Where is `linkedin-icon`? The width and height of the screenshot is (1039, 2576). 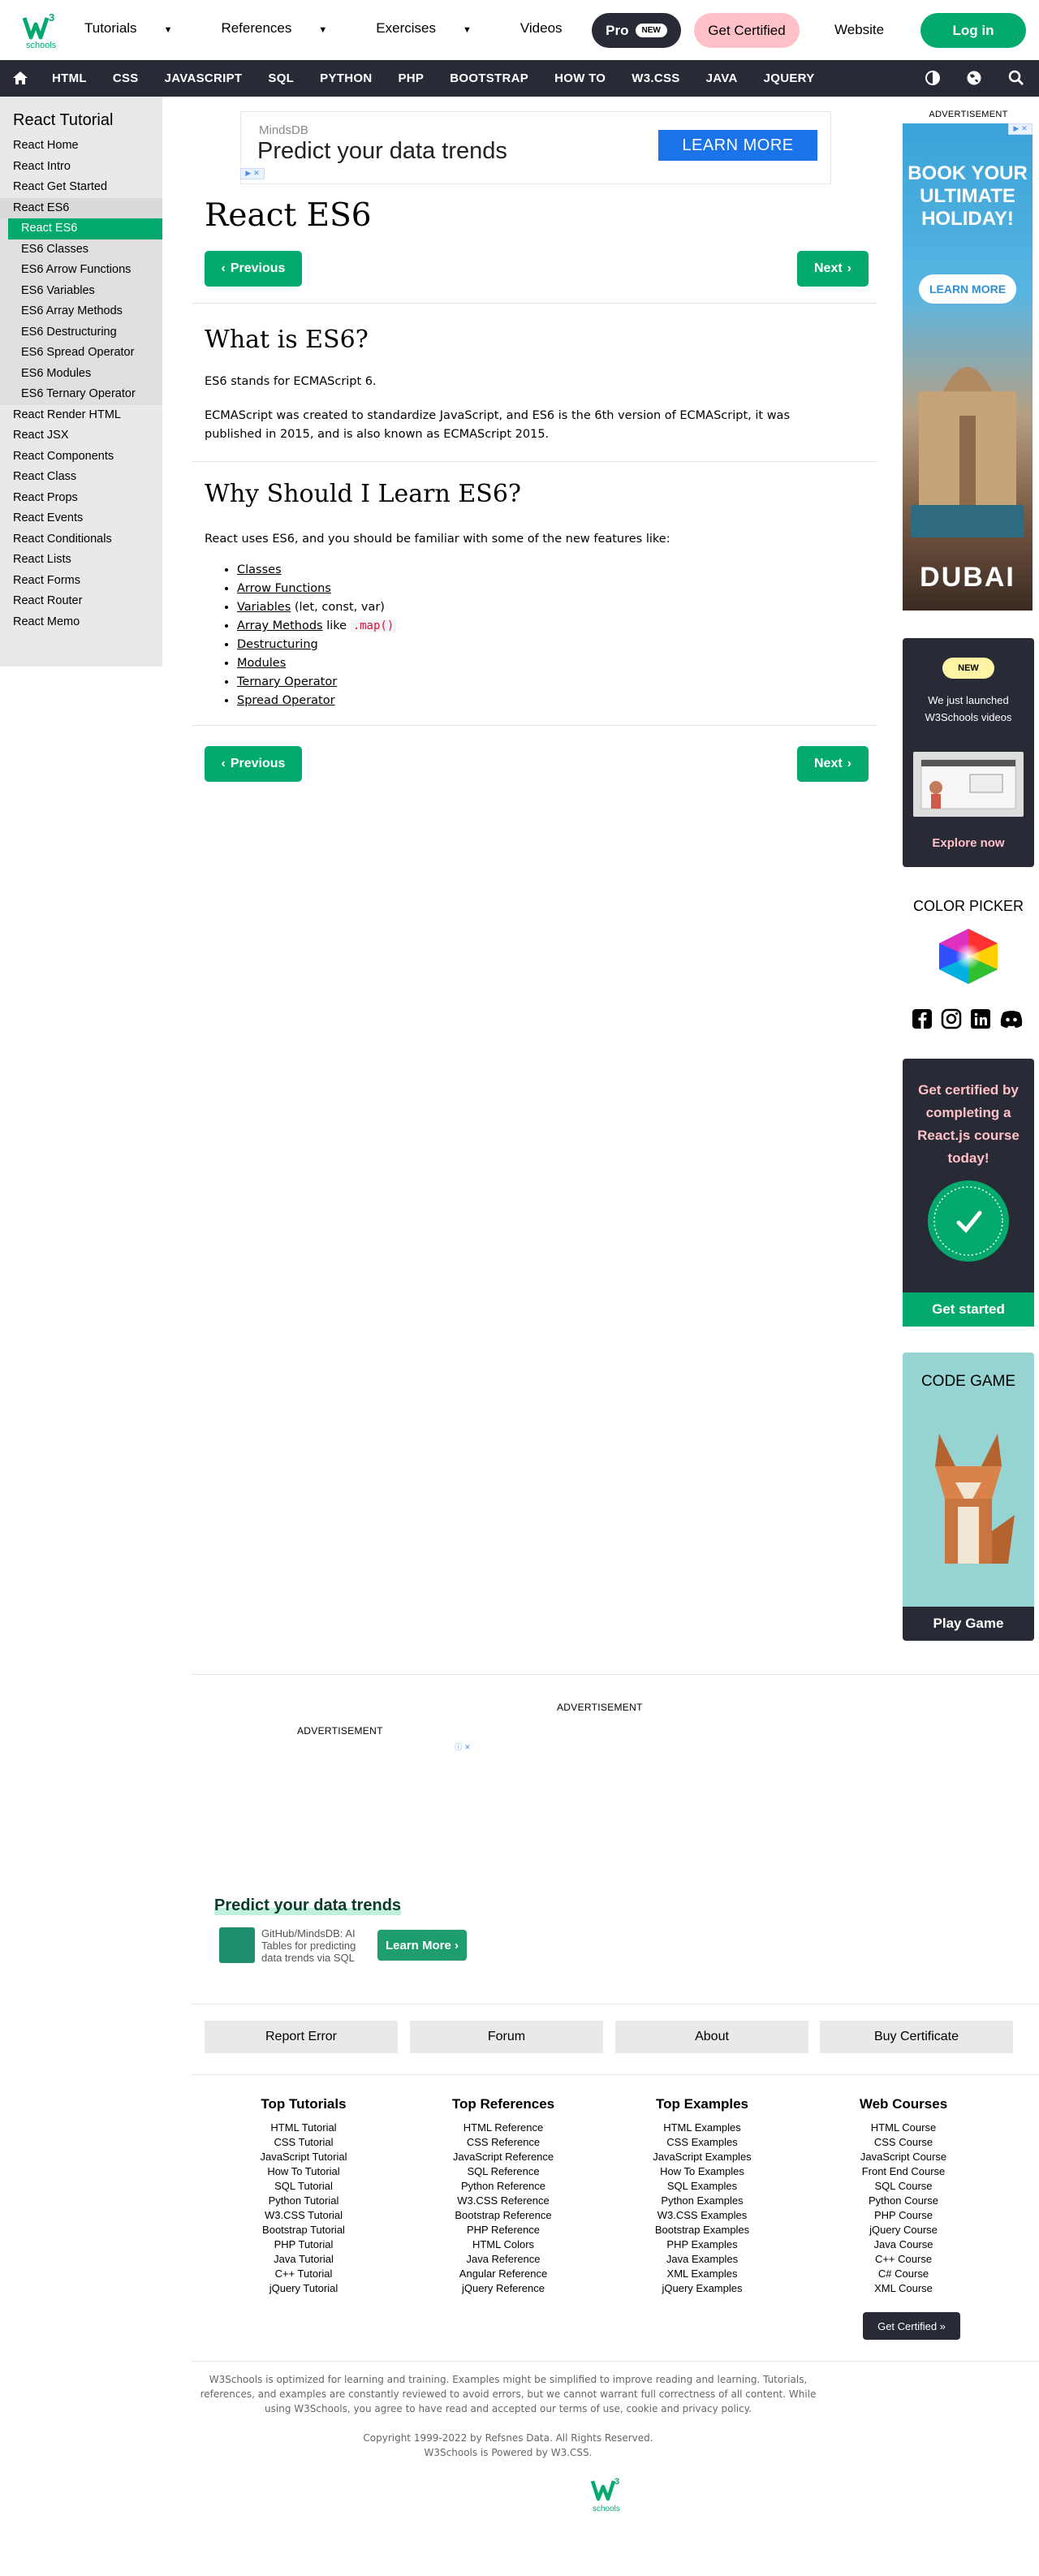
linkedin-icon is located at coordinates (980, 1019).